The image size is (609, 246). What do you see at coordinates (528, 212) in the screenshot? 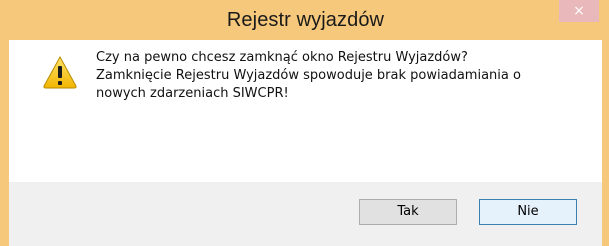
I see `no-button: Nie` at bounding box center [528, 212].